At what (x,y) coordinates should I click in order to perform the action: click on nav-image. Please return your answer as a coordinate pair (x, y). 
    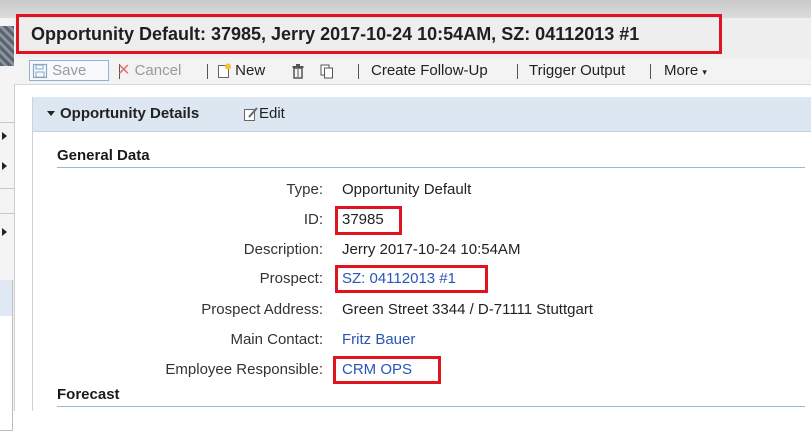
    Looking at the image, I should click on (7, 46).